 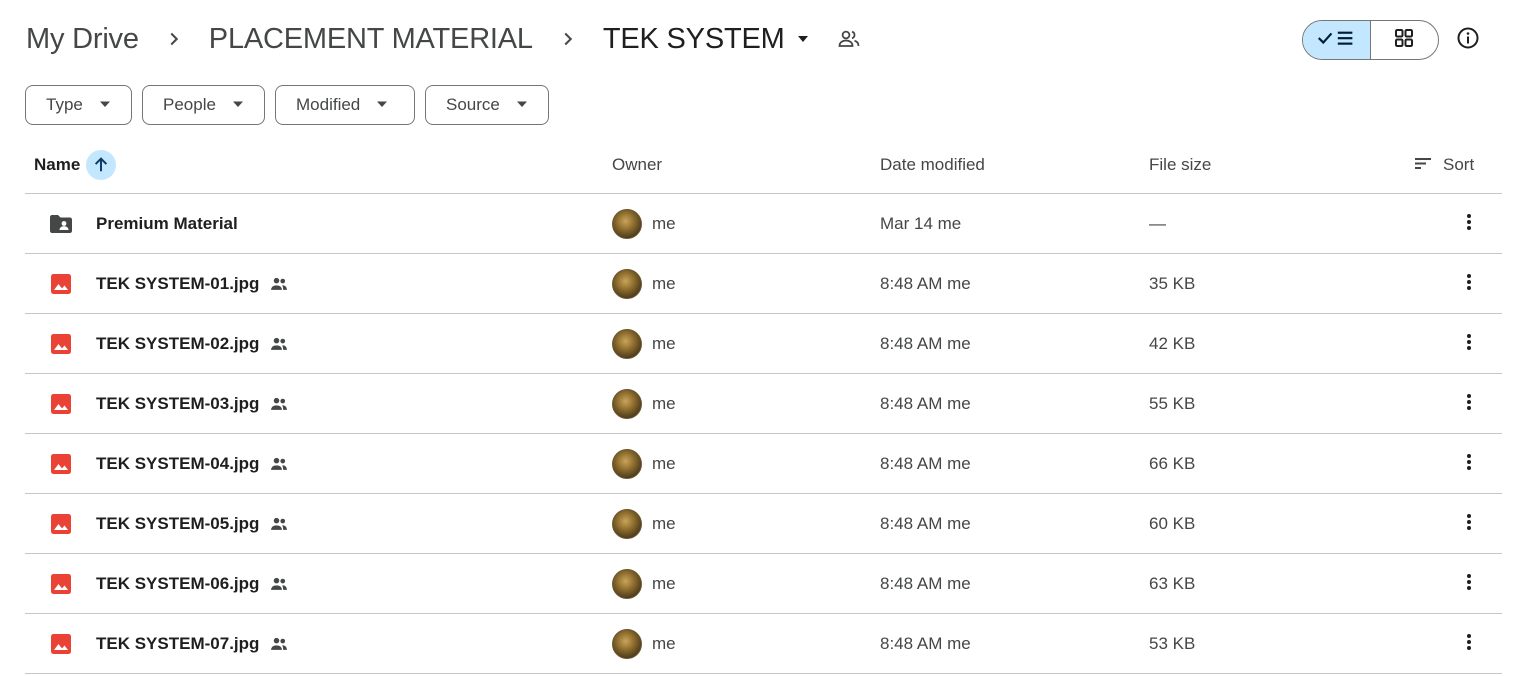 What do you see at coordinates (763, 464) in the screenshot?
I see `table-row: TEK SYSTEM-04.jpg me 8:48 AM me 66 KB` at bounding box center [763, 464].